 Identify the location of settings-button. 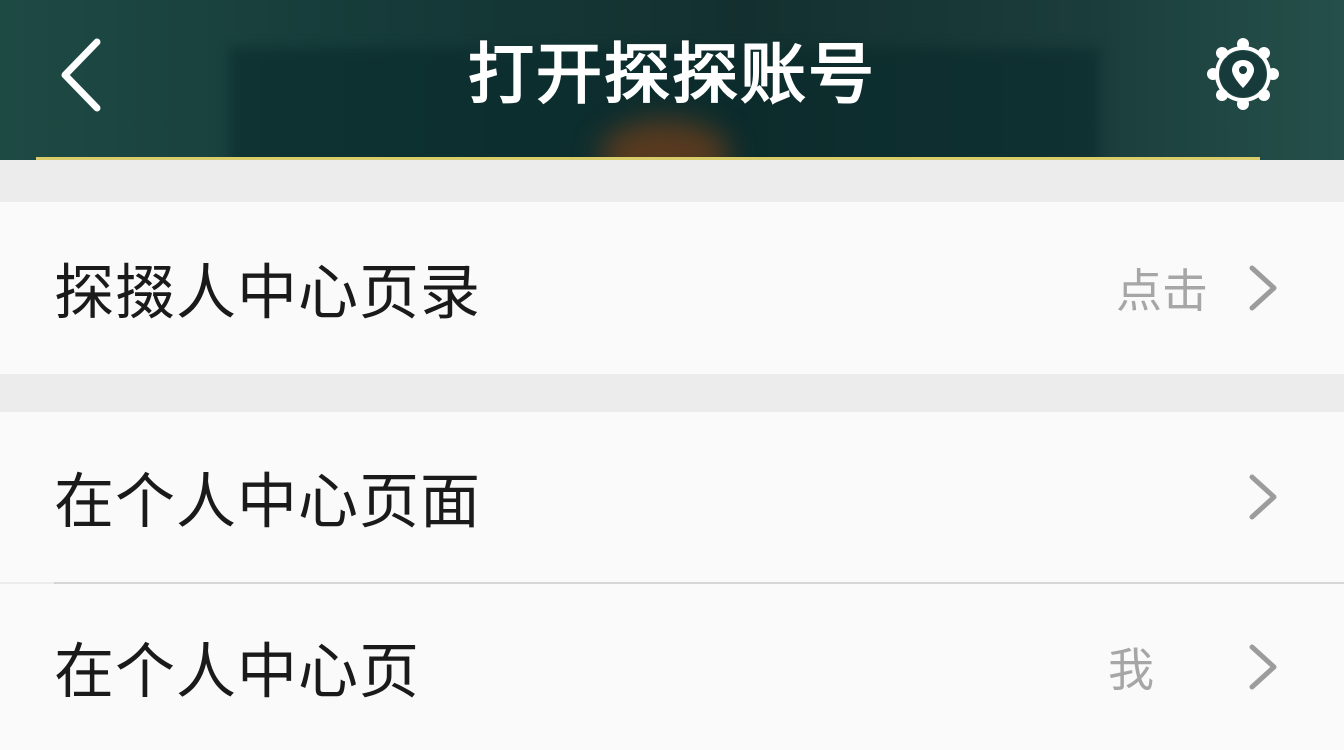
(1243, 74).